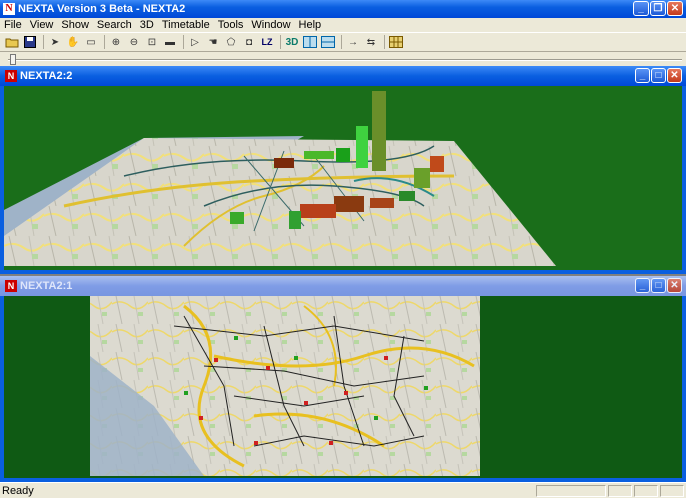 This screenshot has height=498, width=686. Describe the element at coordinates (75, 25) in the screenshot. I see `menu-show: Show` at that location.